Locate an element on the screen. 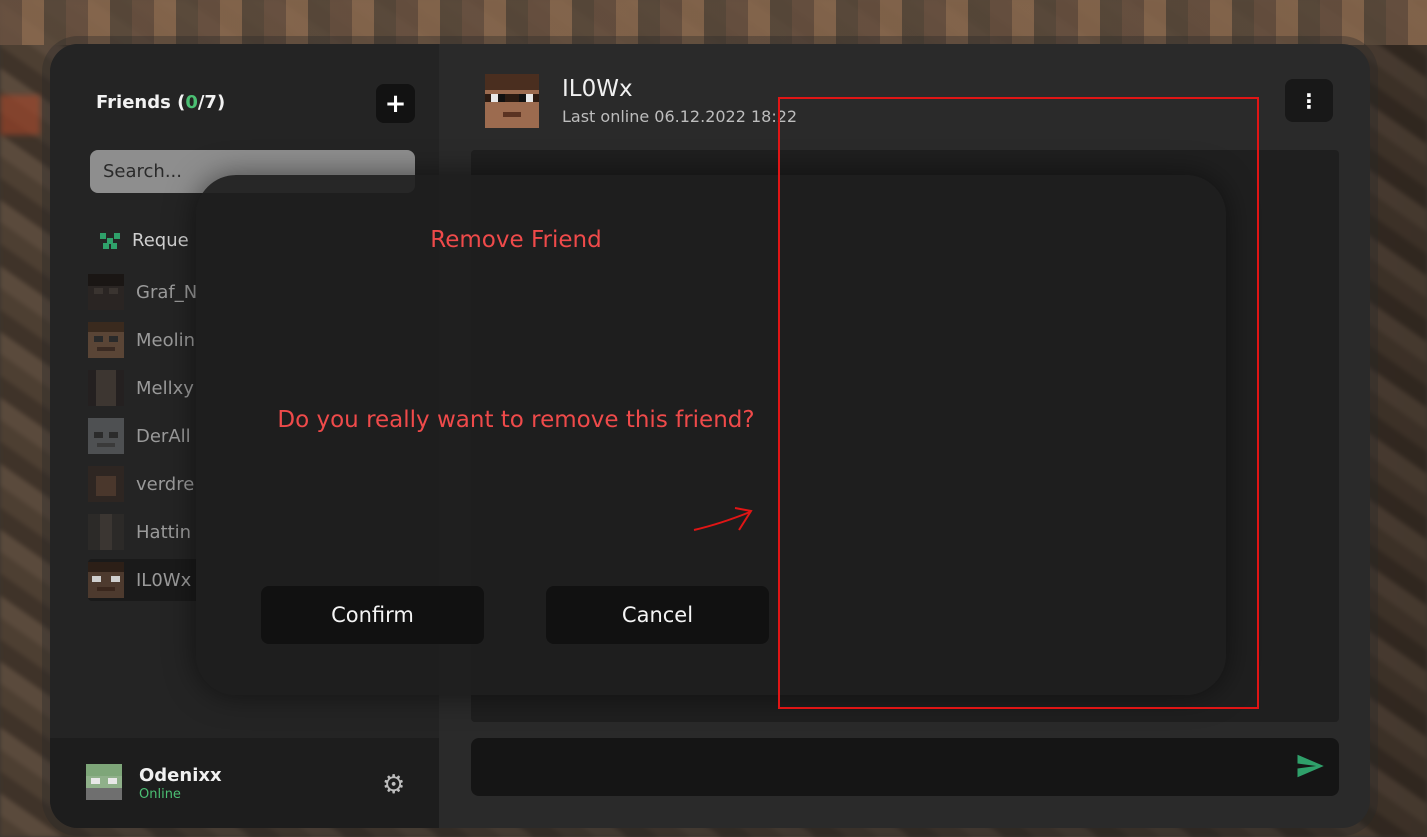 The image size is (1427, 837). requests-label: Reque is located at coordinates (160, 240).